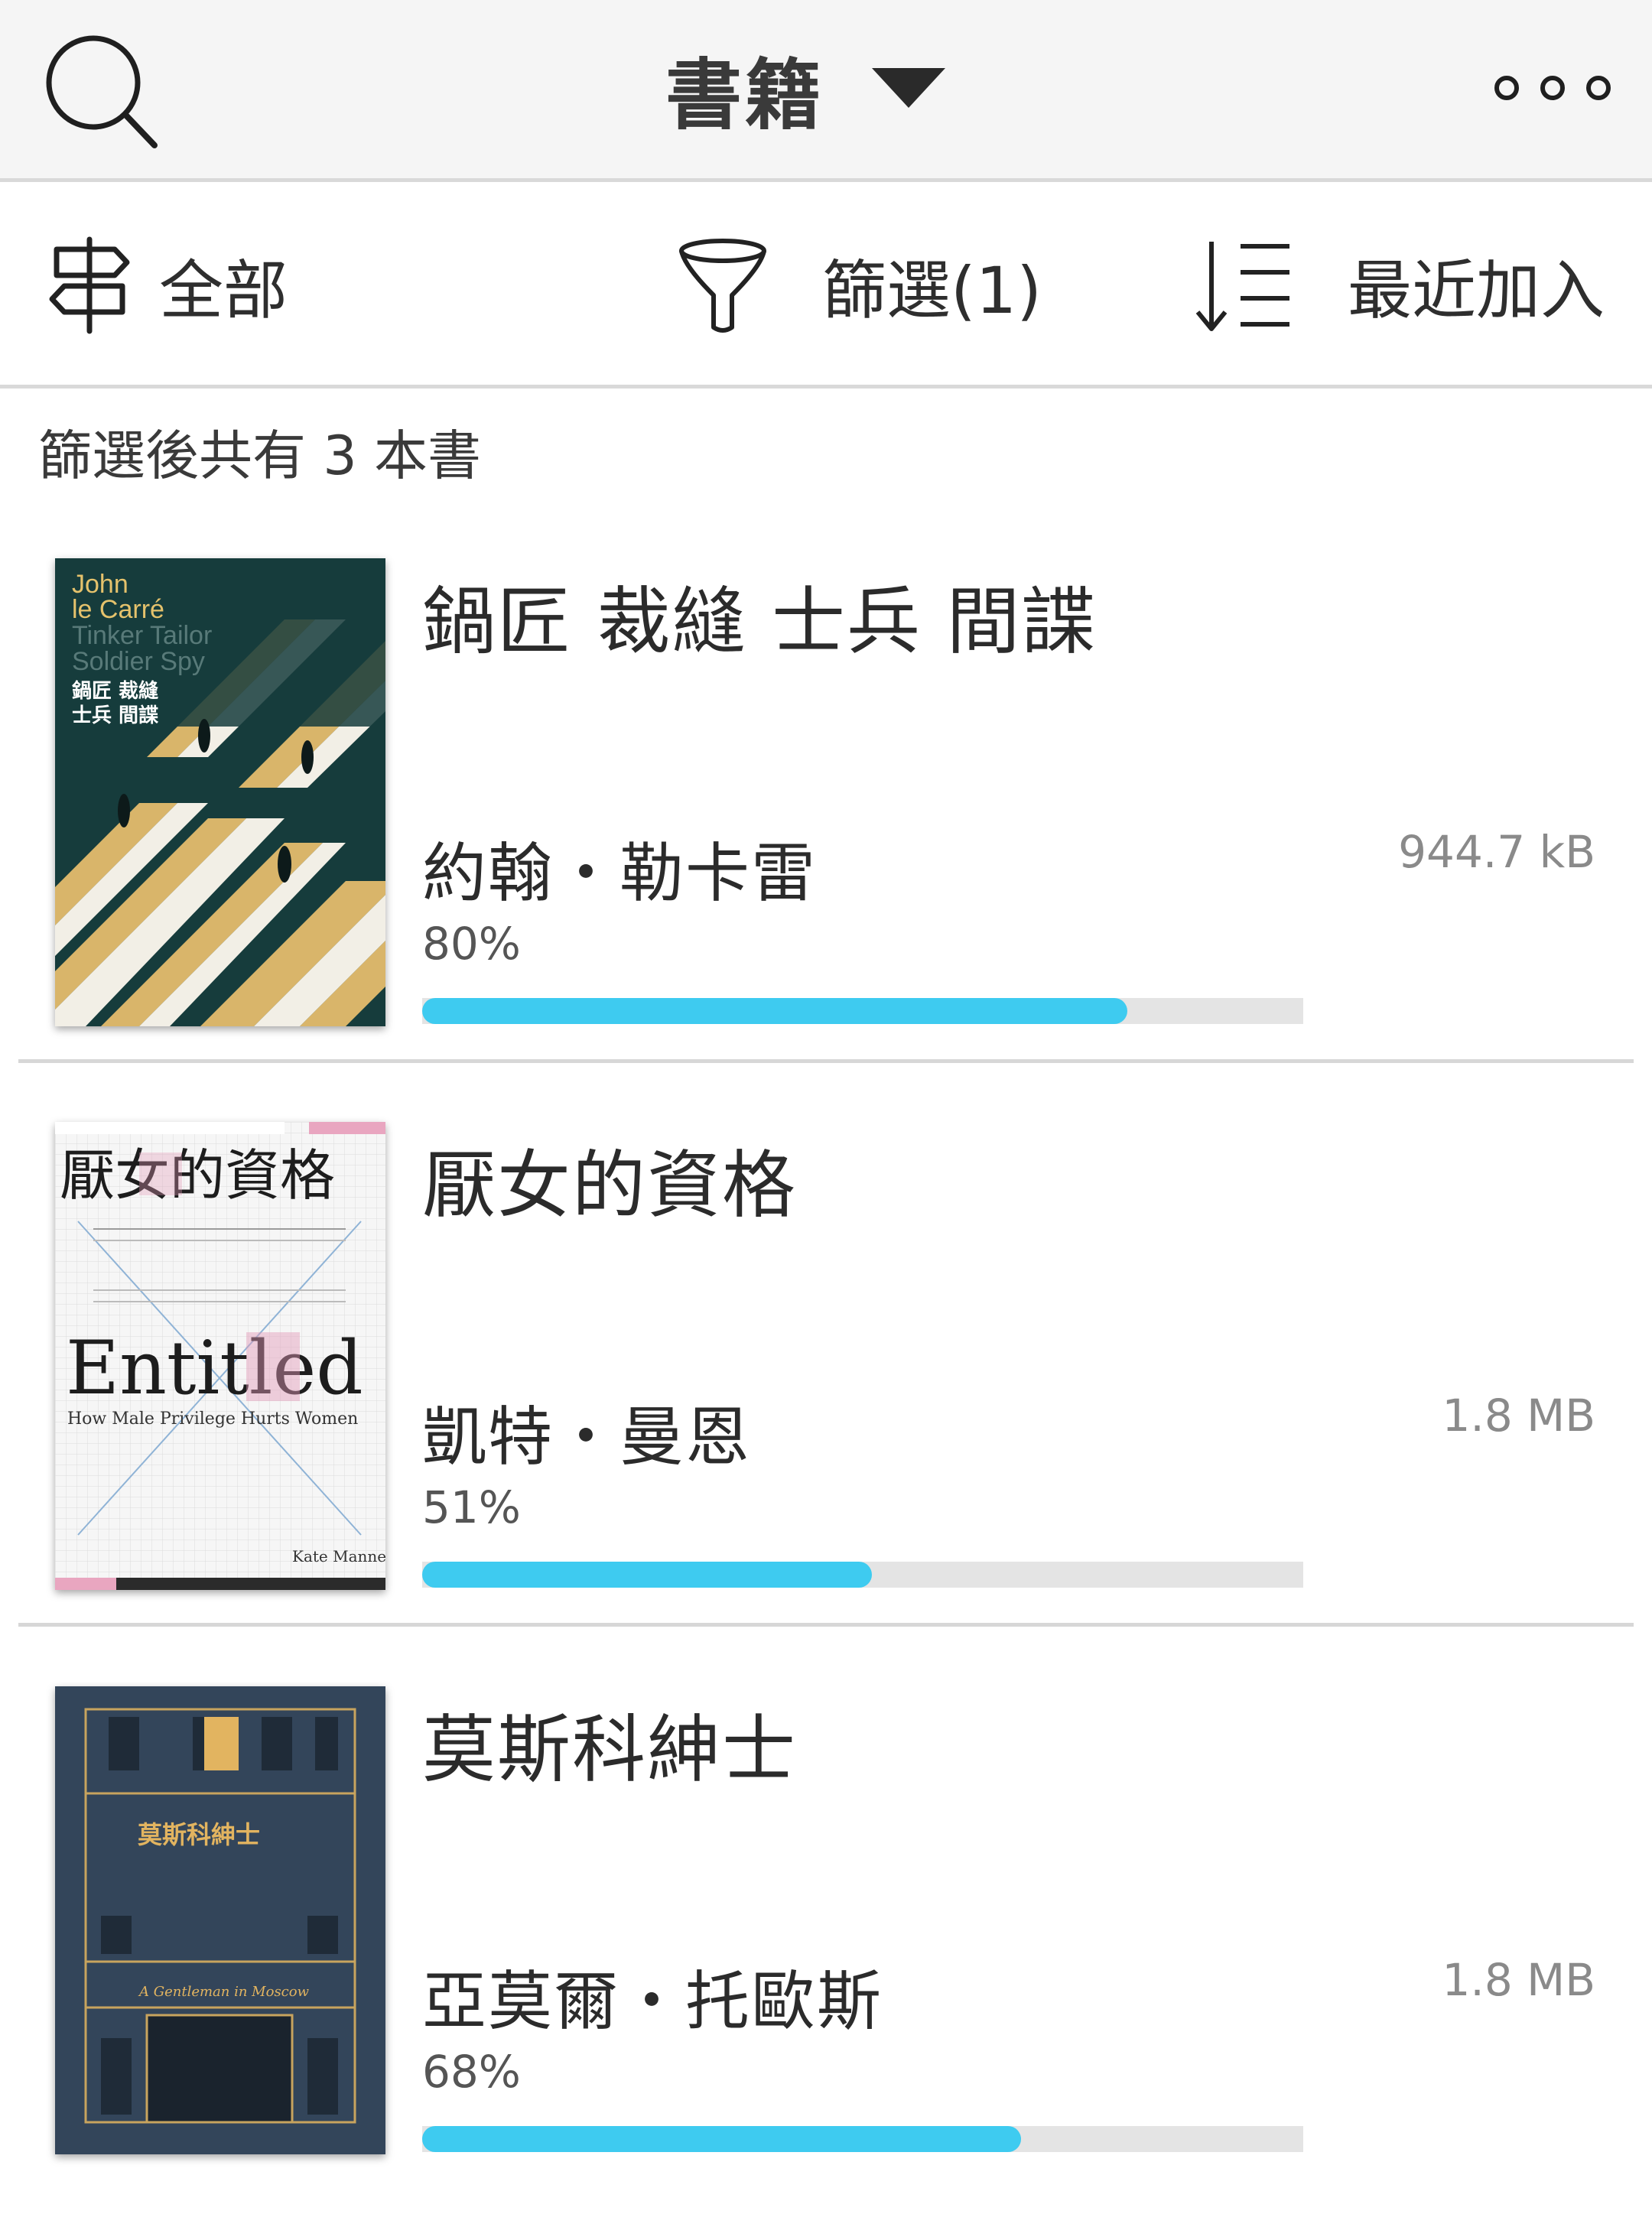  Describe the element at coordinates (909, 88) in the screenshot. I see `caret-down-icon` at that location.